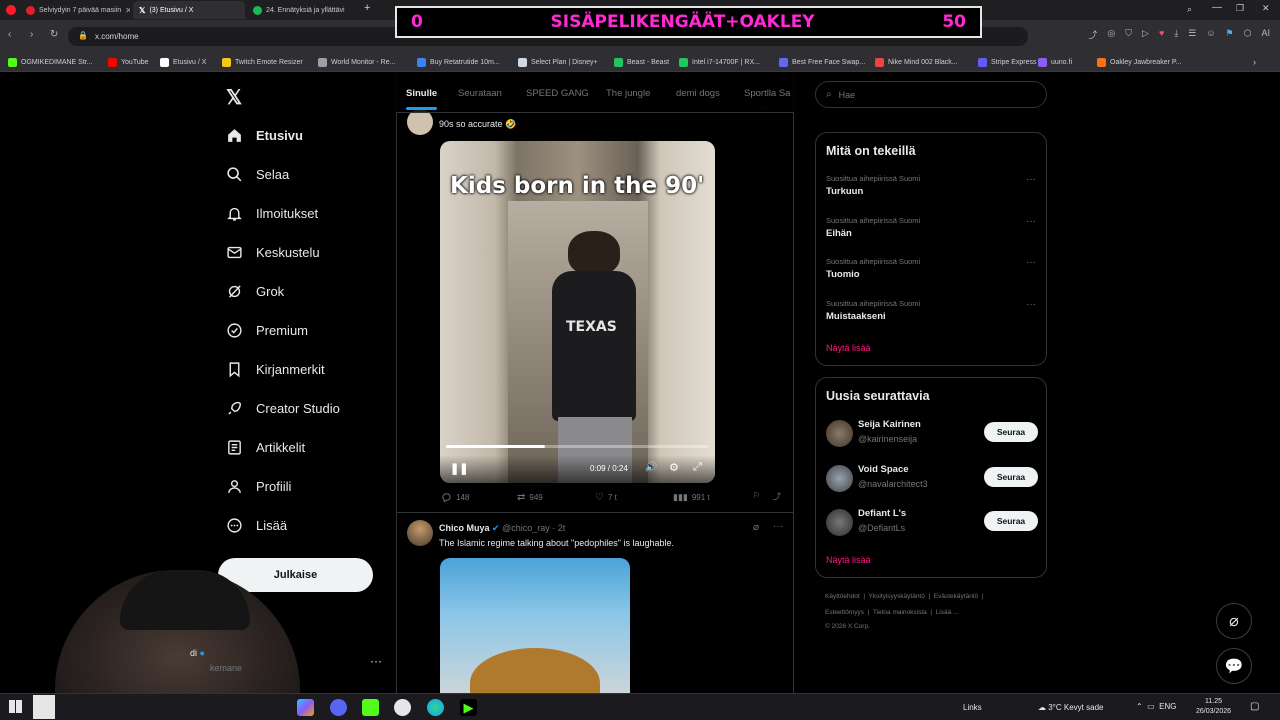 Image resolution: width=1280 pixels, height=720 pixels. What do you see at coordinates (1145, 34) in the screenshot?
I see `play-icon: ▷` at bounding box center [1145, 34].